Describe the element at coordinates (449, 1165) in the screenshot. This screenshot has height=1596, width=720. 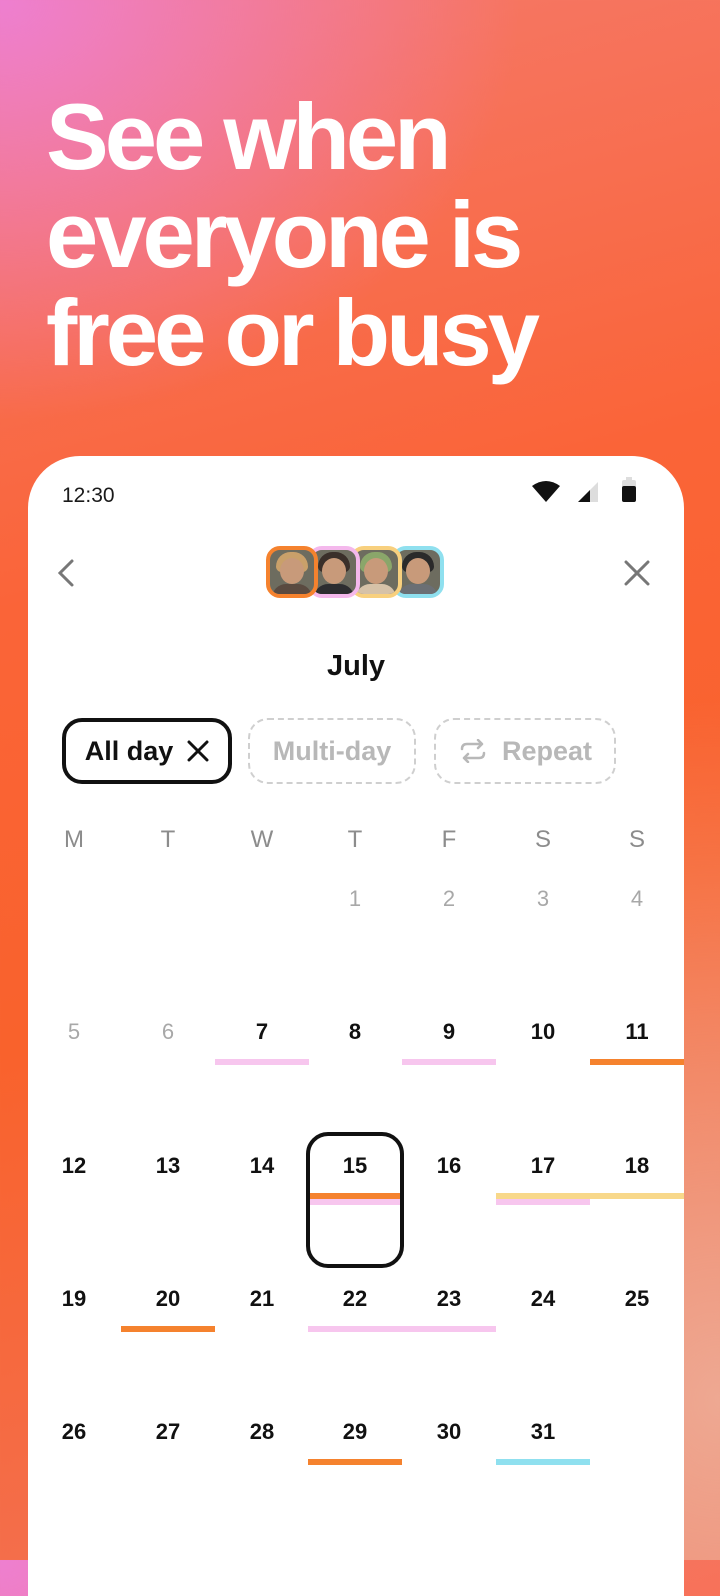
I see `day-number: 16` at that location.